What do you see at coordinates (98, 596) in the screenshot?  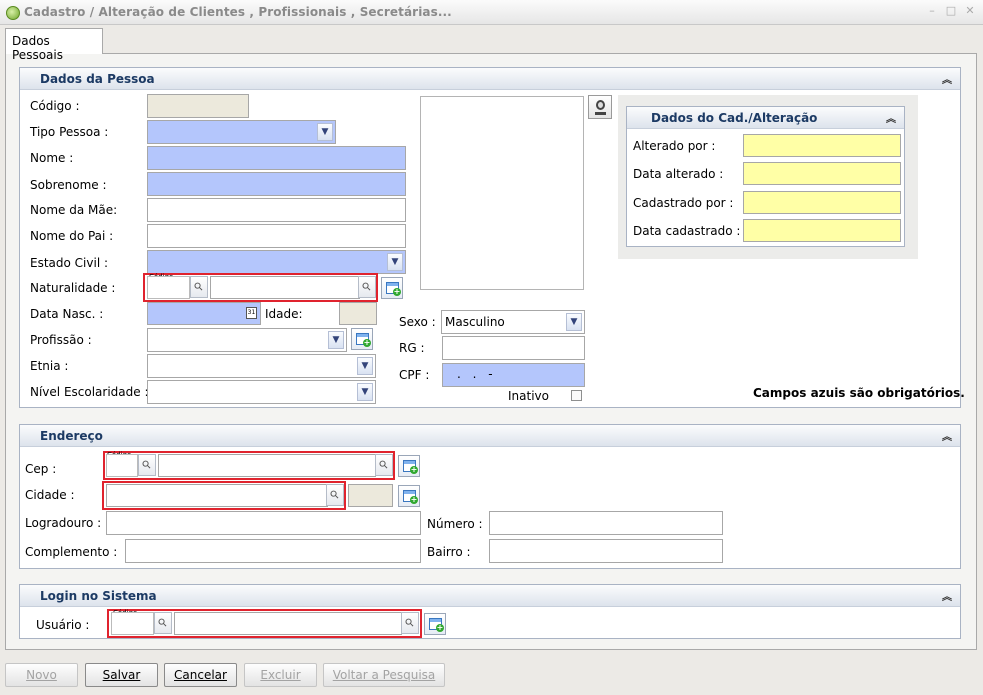 I see `panel-title-text: Login no Sistema` at bounding box center [98, 596].